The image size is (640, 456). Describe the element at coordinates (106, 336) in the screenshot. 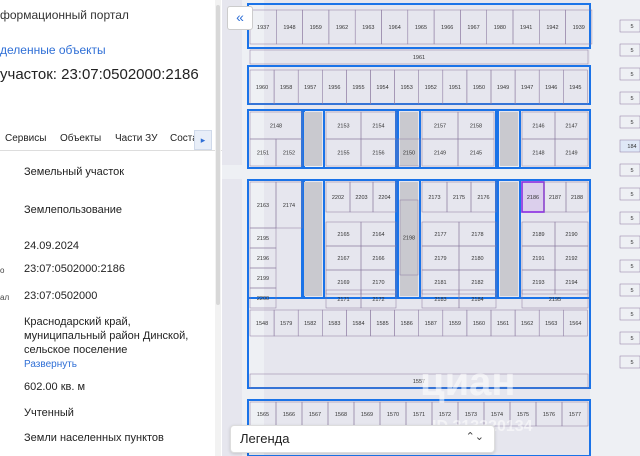

I see `address-line: муниципальный район Динской,` at that location.